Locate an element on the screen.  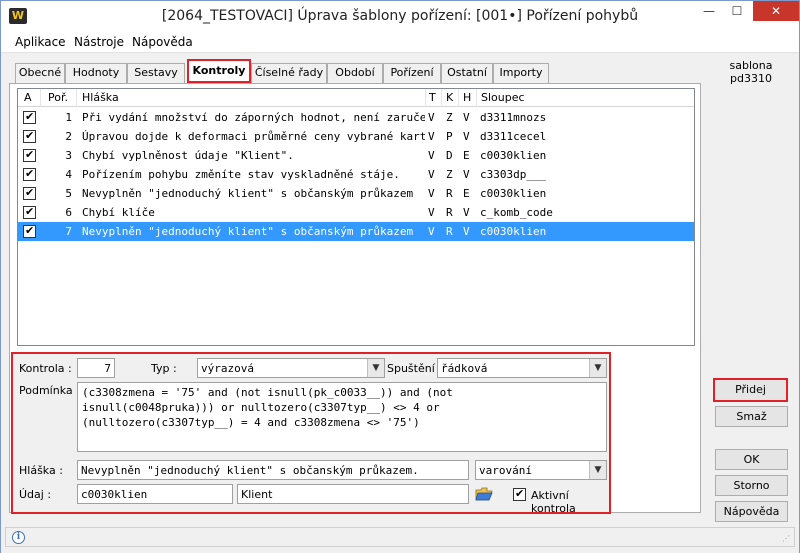
typ-label: Typ : is located at coordinates (164, 368).